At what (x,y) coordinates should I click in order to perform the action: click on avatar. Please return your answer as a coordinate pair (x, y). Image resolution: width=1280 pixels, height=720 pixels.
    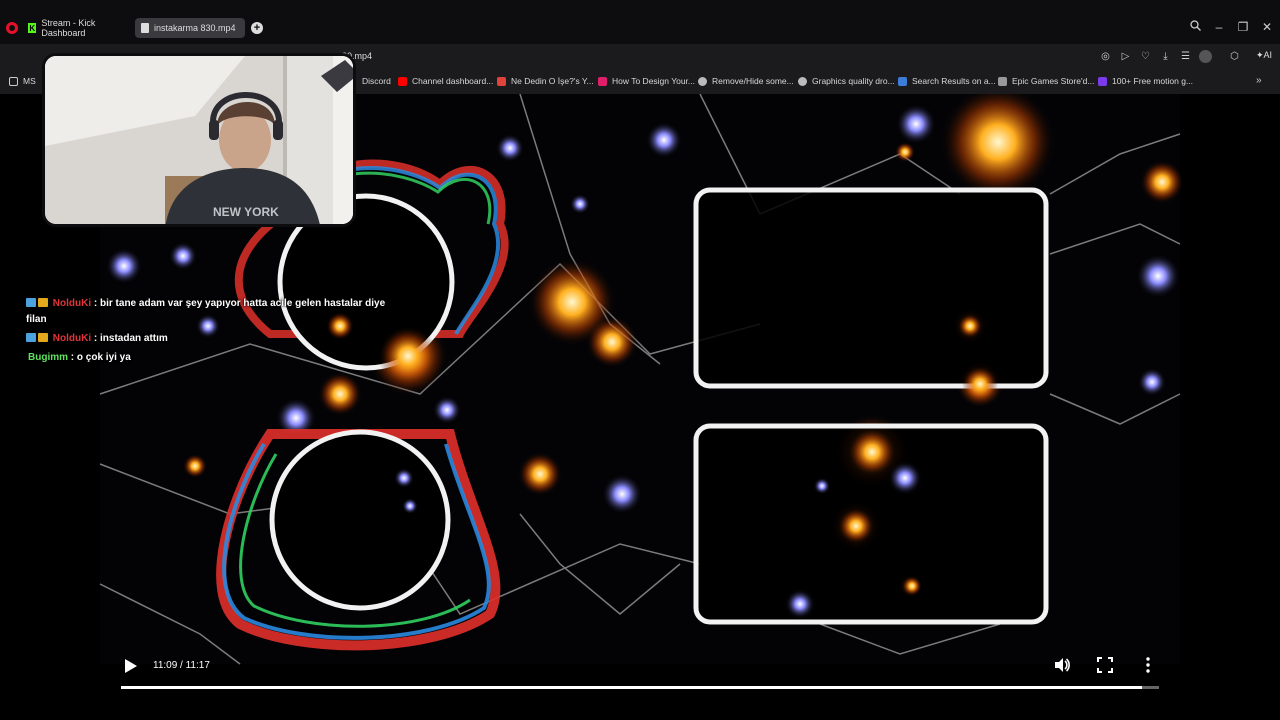
    Looking at the image, I should click on (1205, 56).